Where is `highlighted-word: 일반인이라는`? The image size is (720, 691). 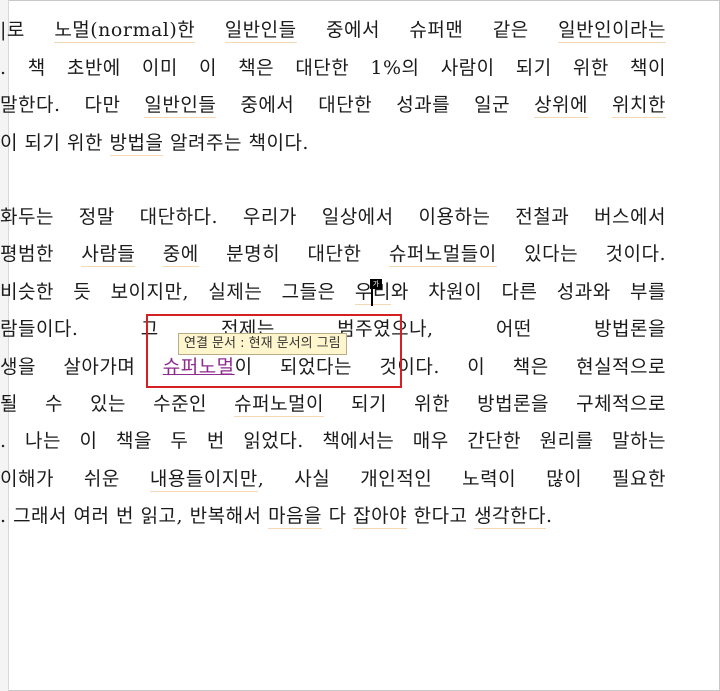
highlighted-word: 일반인이라는 is located at coordinates (612, 31).